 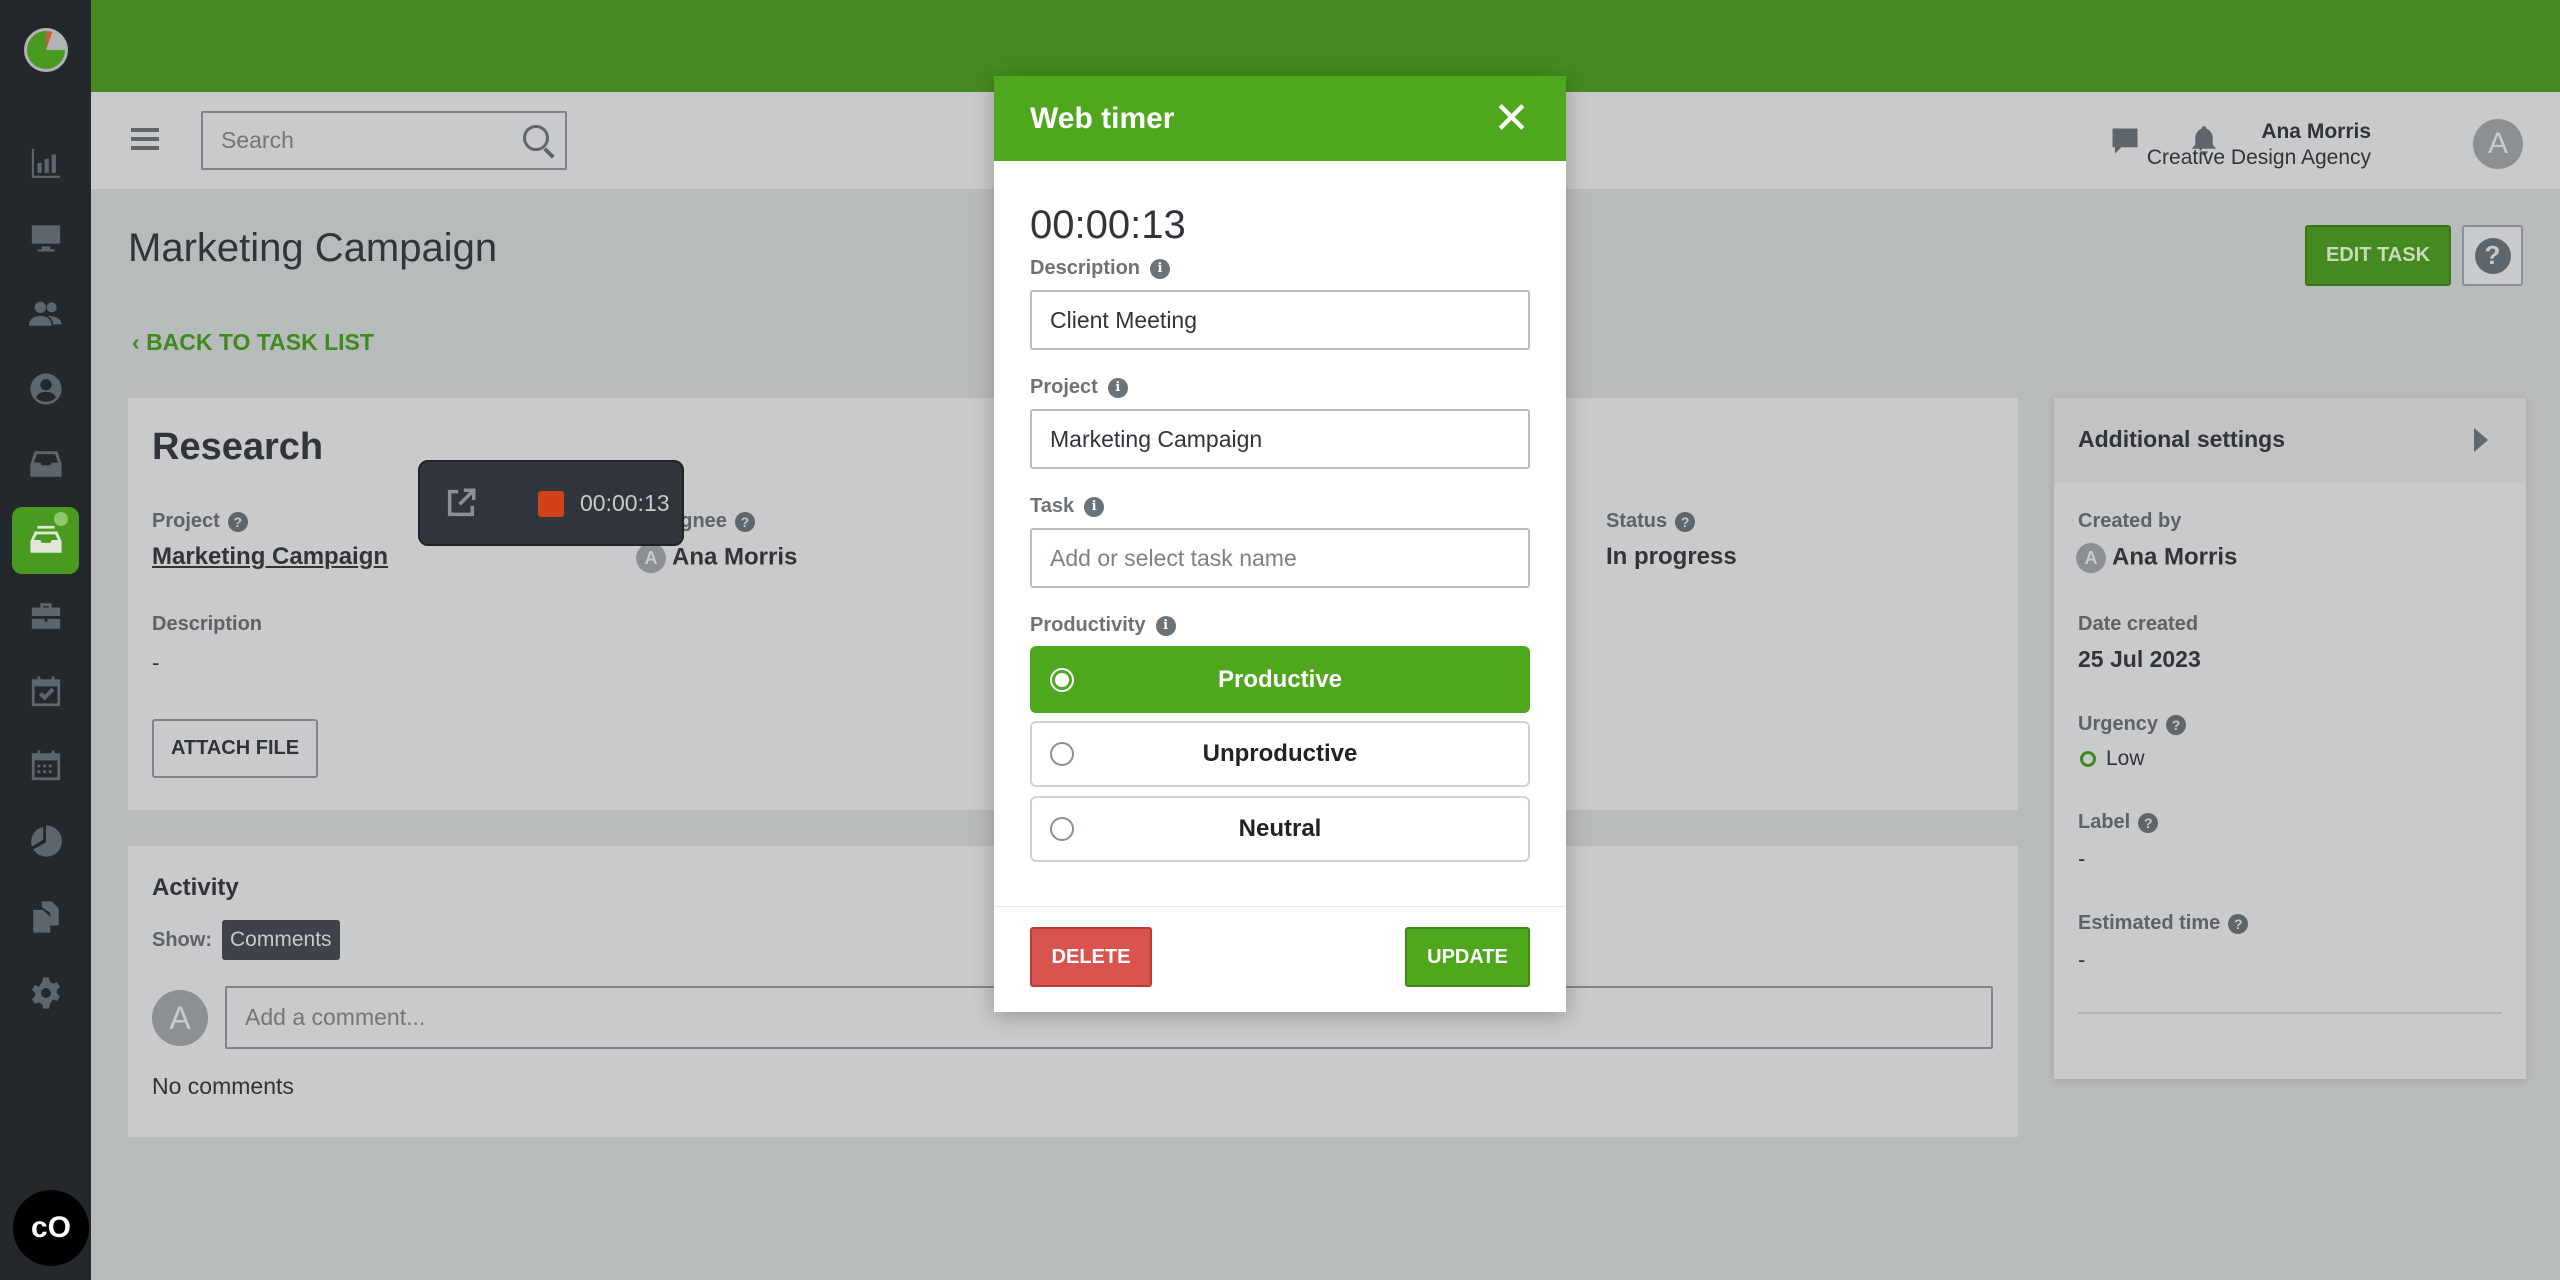 What do you see at coordinates (549, 153) in the screenshot?
I see `search-icon-handle` at bounding box center [549, 153].